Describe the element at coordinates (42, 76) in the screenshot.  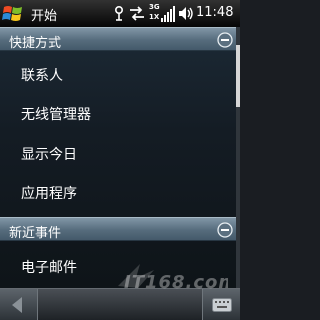
I see `list-item-label: 联系人` at that location.